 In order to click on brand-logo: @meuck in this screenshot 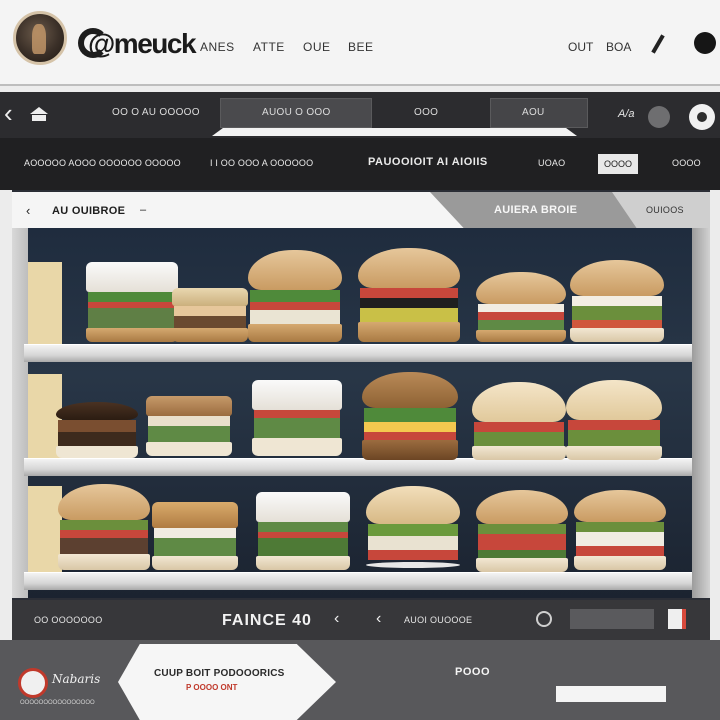, I will do `click(142, 44)`.